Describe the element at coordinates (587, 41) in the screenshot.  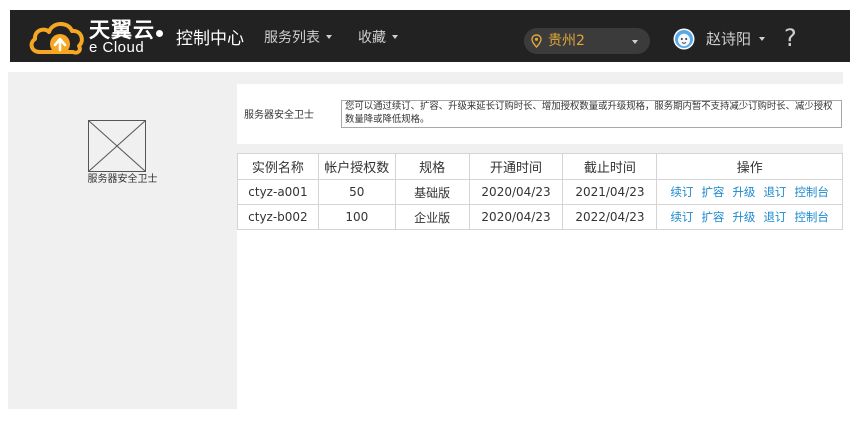
I see `region-selector: 贵州2` at that location.